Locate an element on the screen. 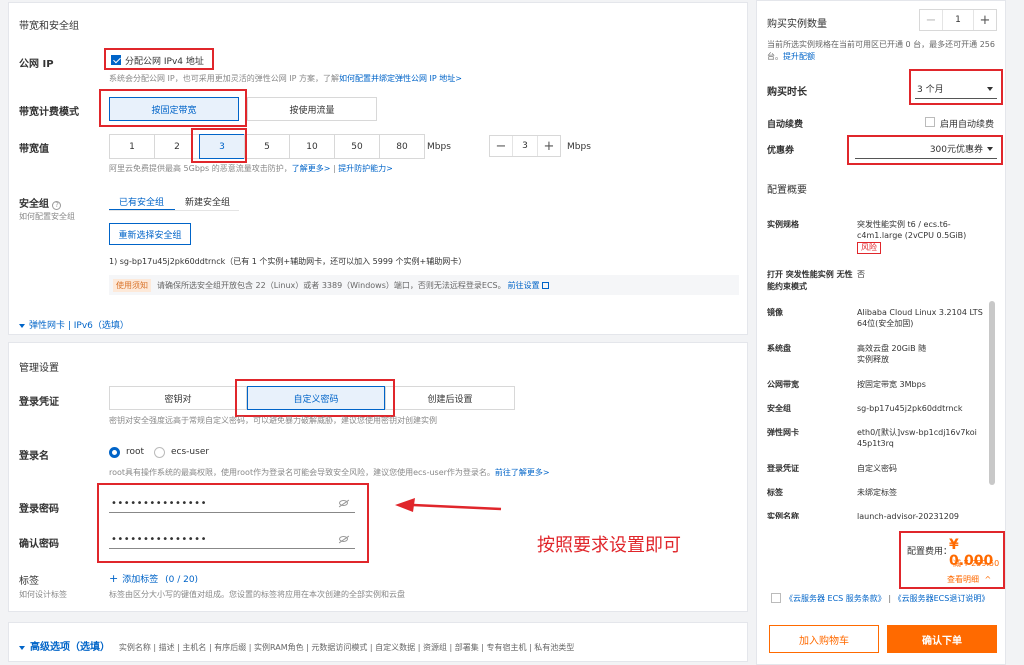 The width and height of the screenshot is (1024, 665). annotation-text: 按照要求设置即可 is located at coordinates (609, 545).